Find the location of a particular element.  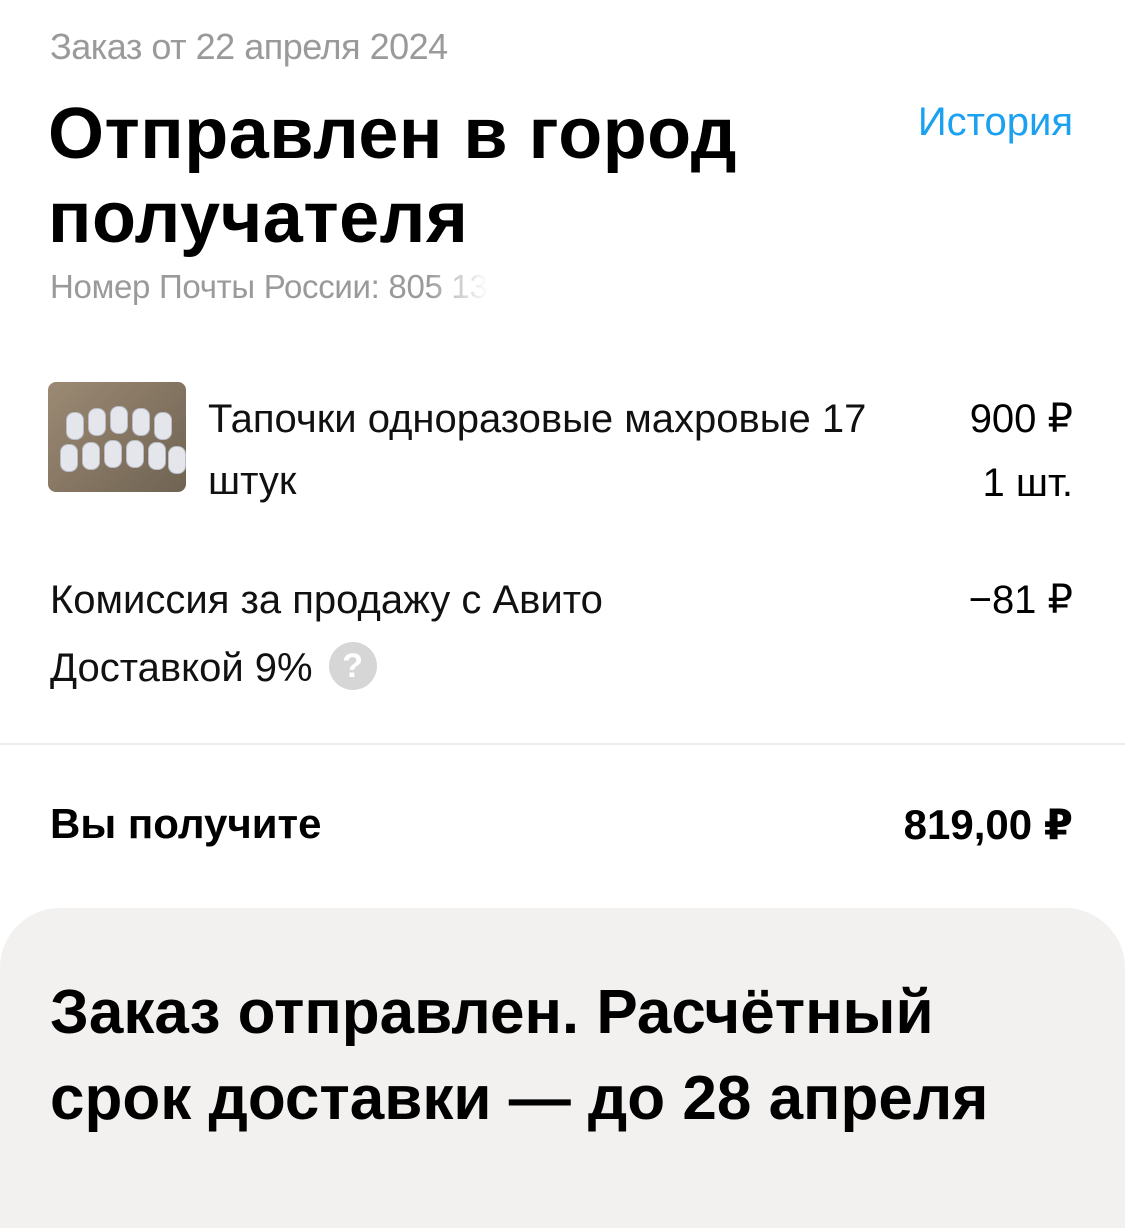

product-image is located at coordinates (117, 437).